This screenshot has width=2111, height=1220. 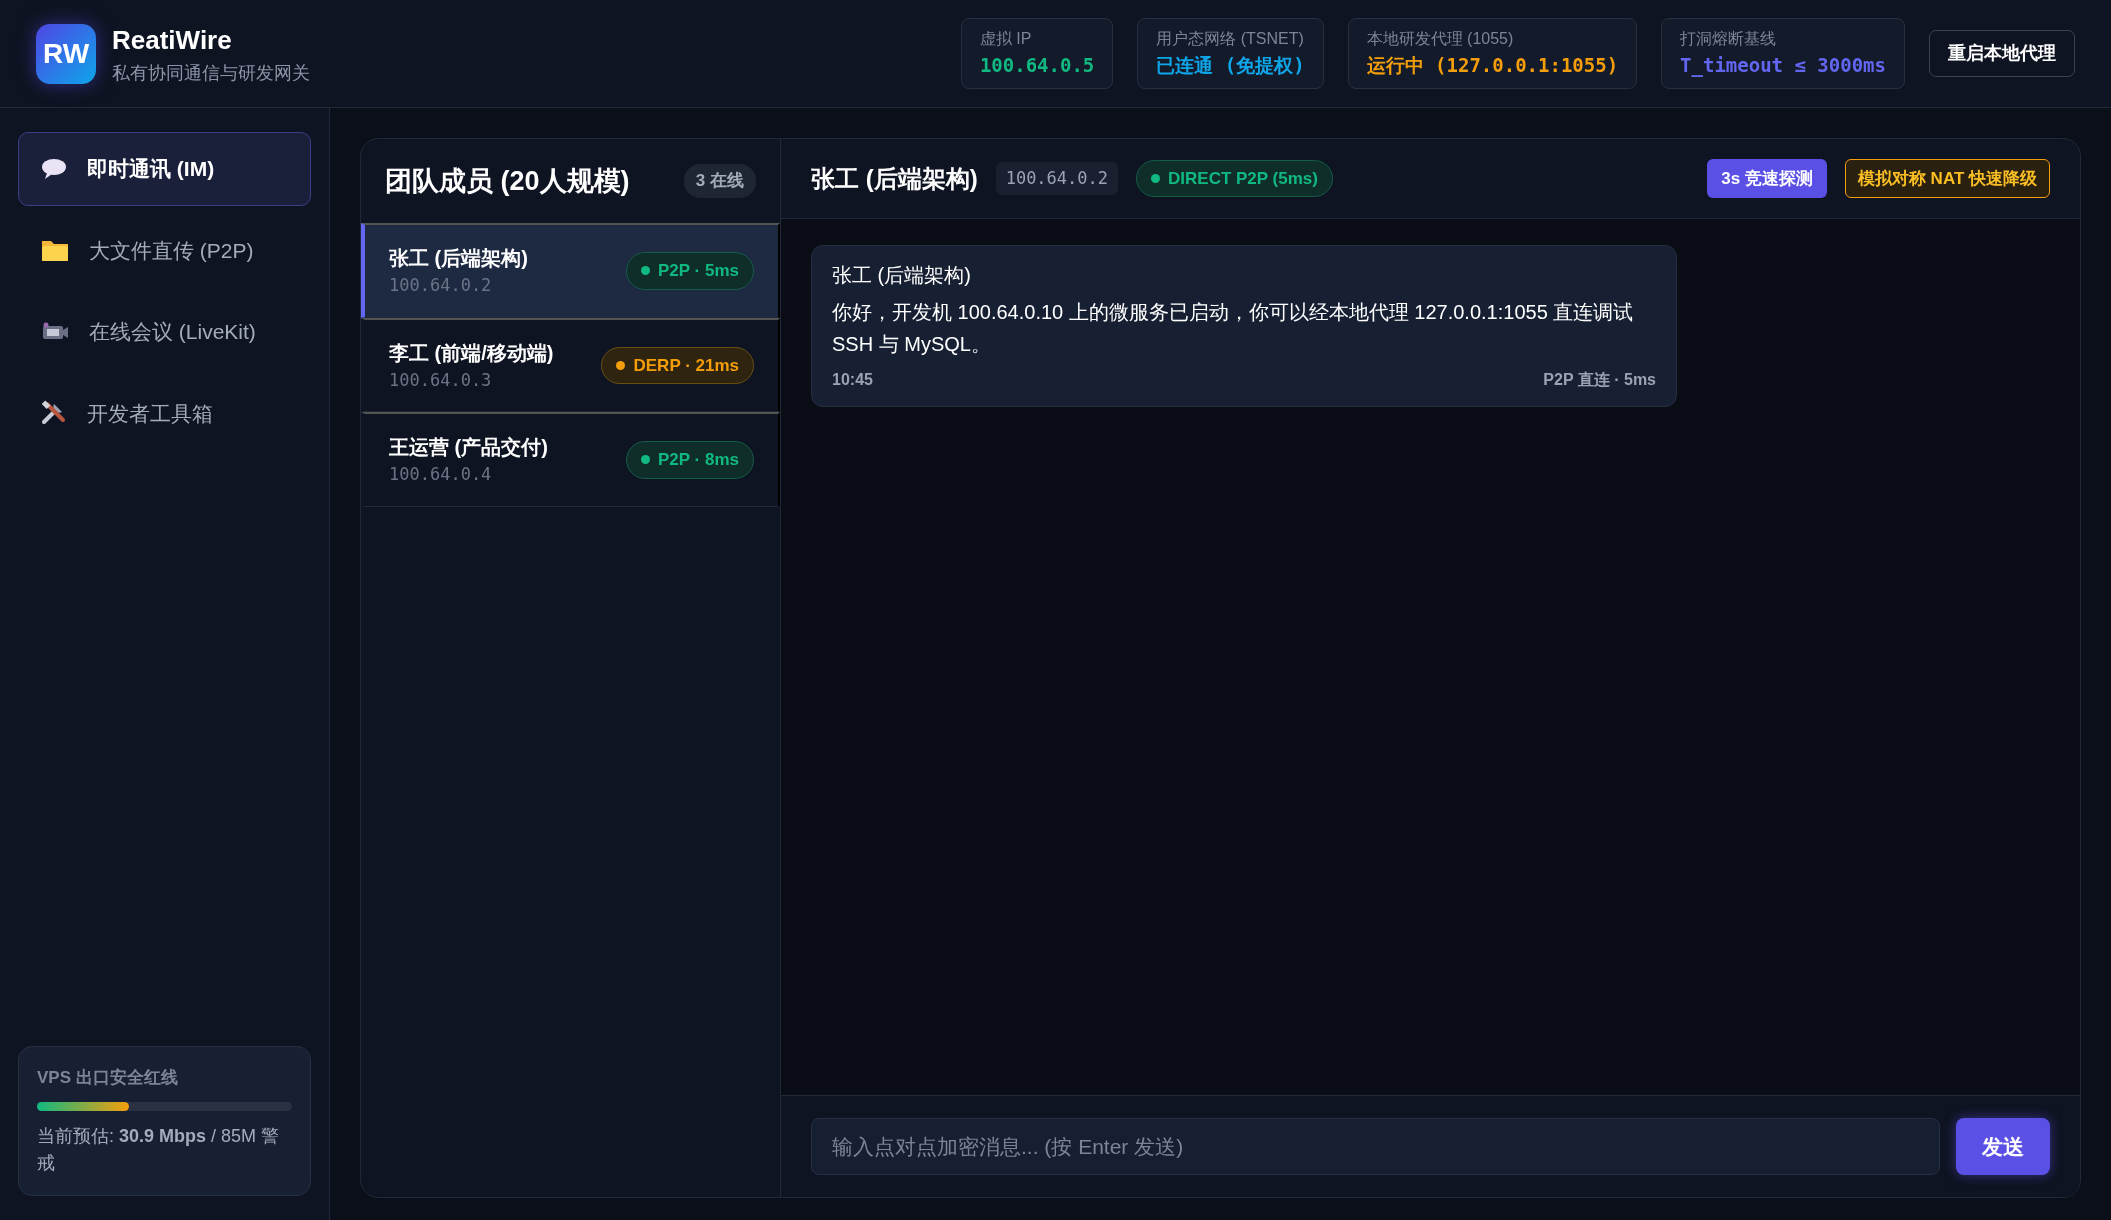 I want to click on nat-fallback-button: 模拟对称 NAT 快速降级, so click(x=1947, y=178).